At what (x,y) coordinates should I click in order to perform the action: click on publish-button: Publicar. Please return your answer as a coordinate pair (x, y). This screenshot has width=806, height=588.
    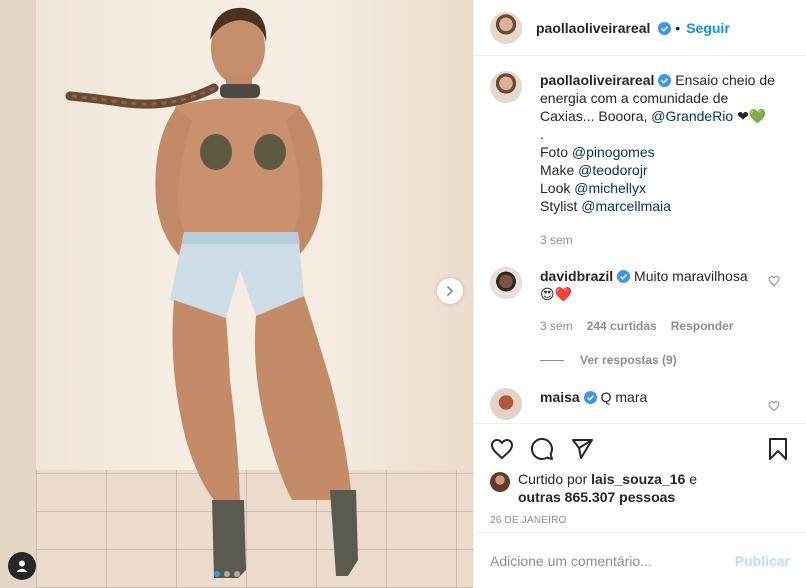
    Looking at the image, I should click on (762, 561).